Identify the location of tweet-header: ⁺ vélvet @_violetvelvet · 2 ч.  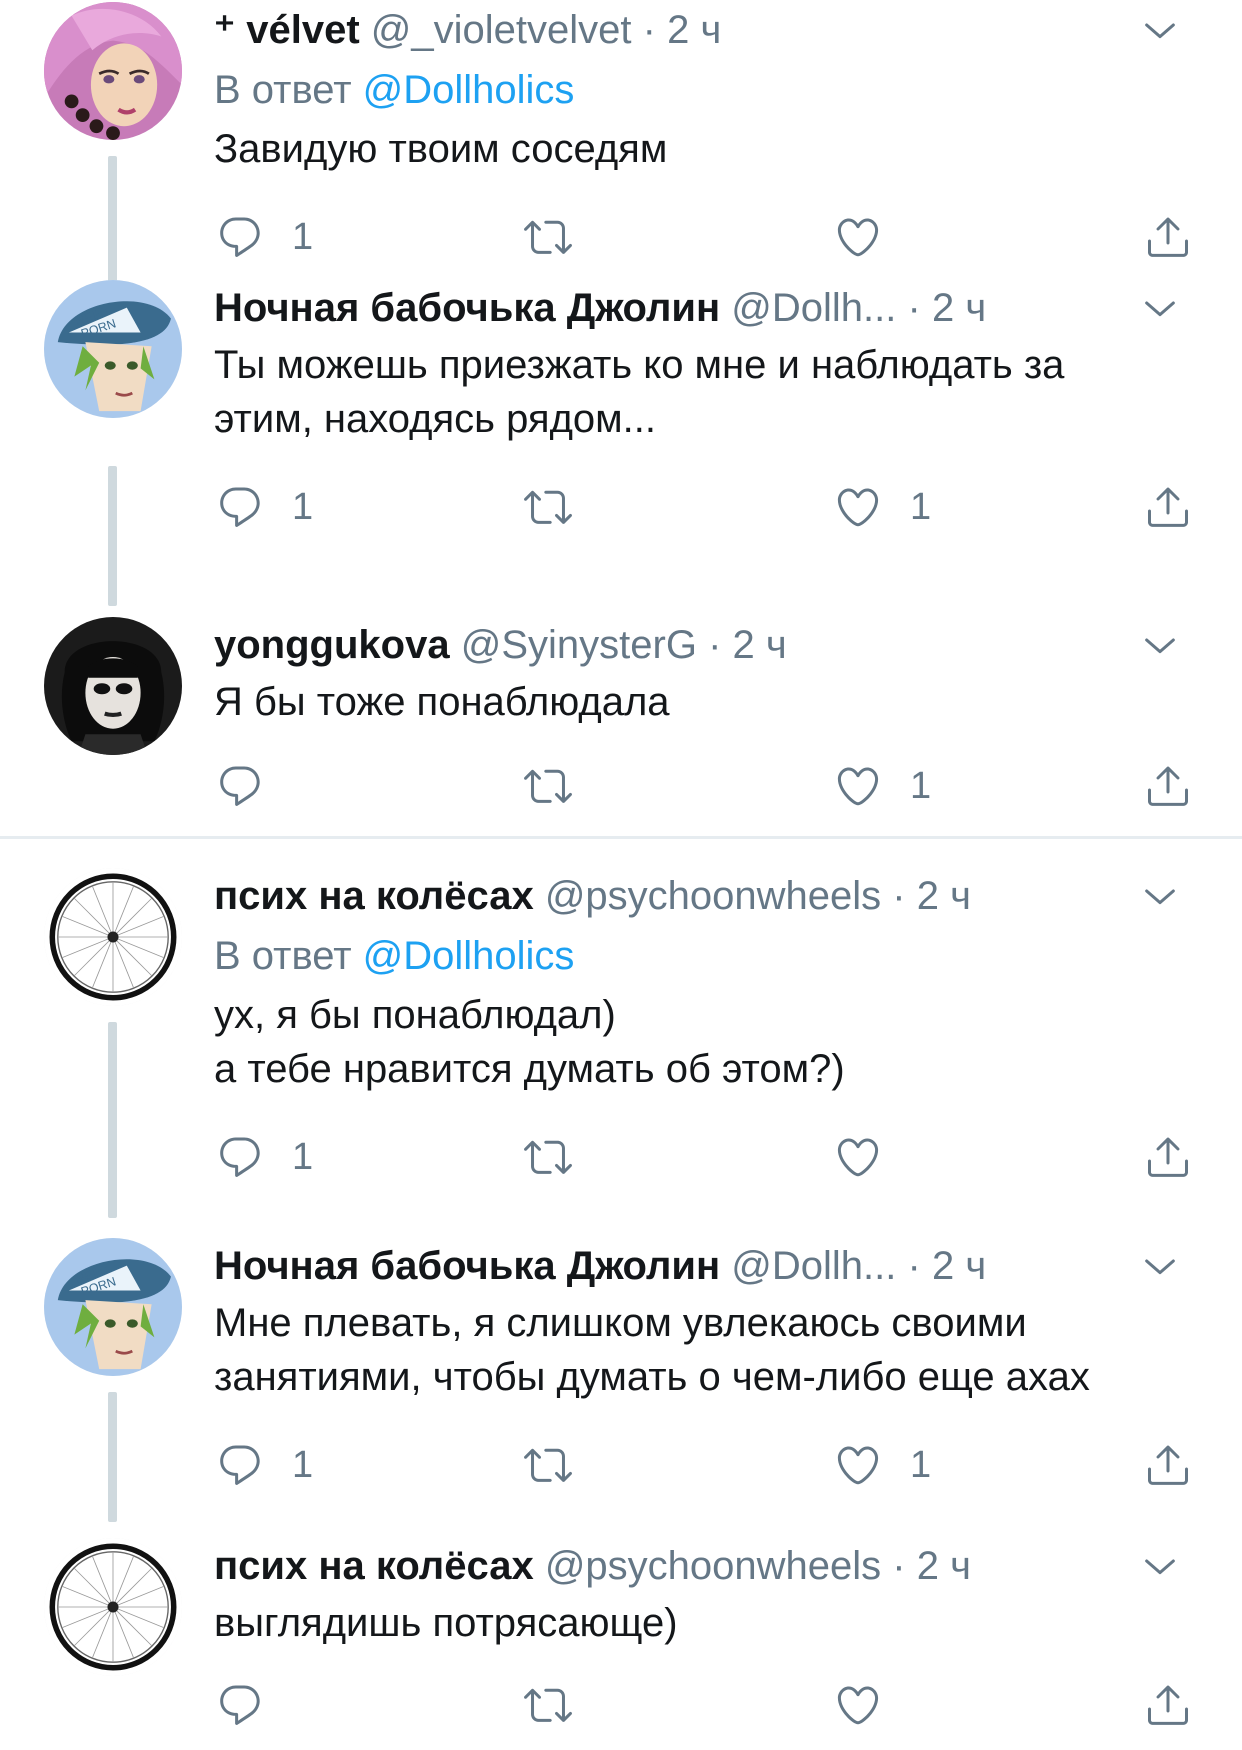
(708, 30).